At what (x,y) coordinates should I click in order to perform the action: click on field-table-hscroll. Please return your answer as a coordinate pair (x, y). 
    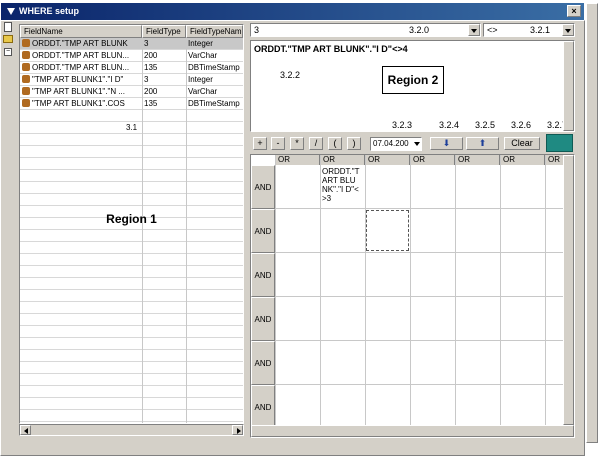
    Looking at the image, I should click on (131, 430).